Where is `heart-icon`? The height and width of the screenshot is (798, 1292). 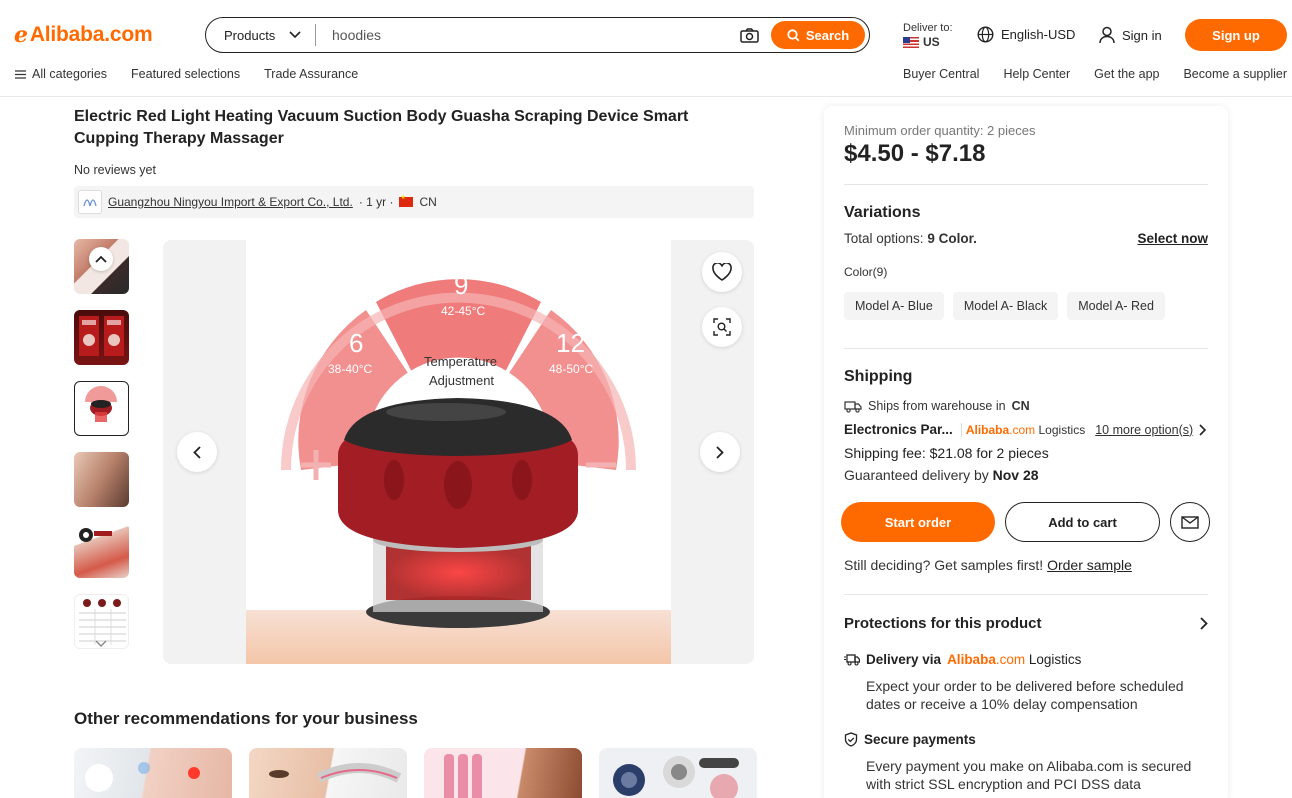 heart-icon is located at coordinates (722, 272).